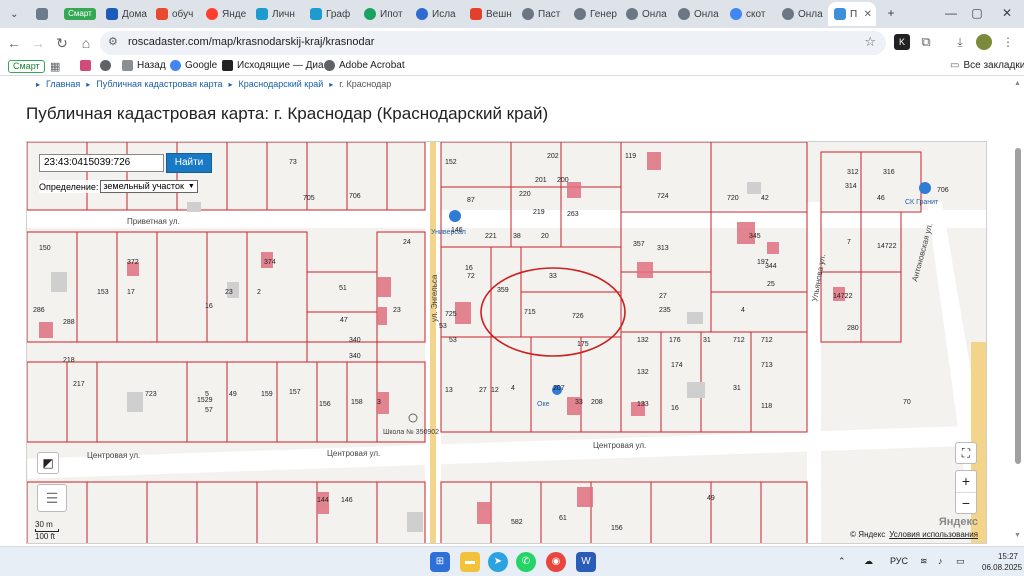 This screenshot has width=1024, height=576. What do you see at coordinates (849, 242) in the screenshot?
I see `parcel-number: 7` at bounding box center [849, 242].